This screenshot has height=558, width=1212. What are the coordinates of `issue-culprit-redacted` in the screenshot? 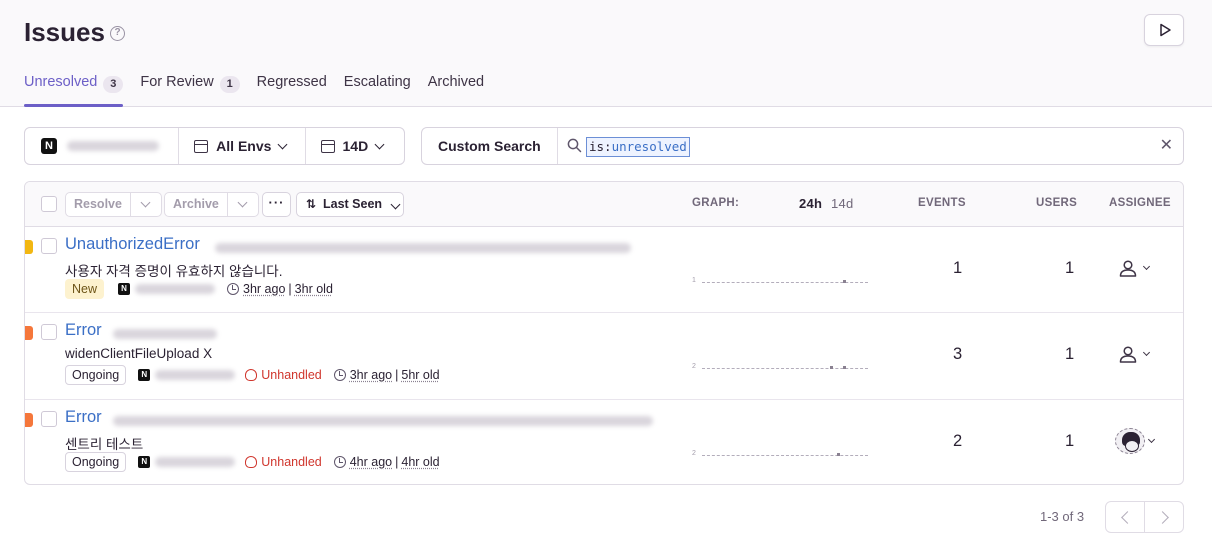 It's located at (383, 421).